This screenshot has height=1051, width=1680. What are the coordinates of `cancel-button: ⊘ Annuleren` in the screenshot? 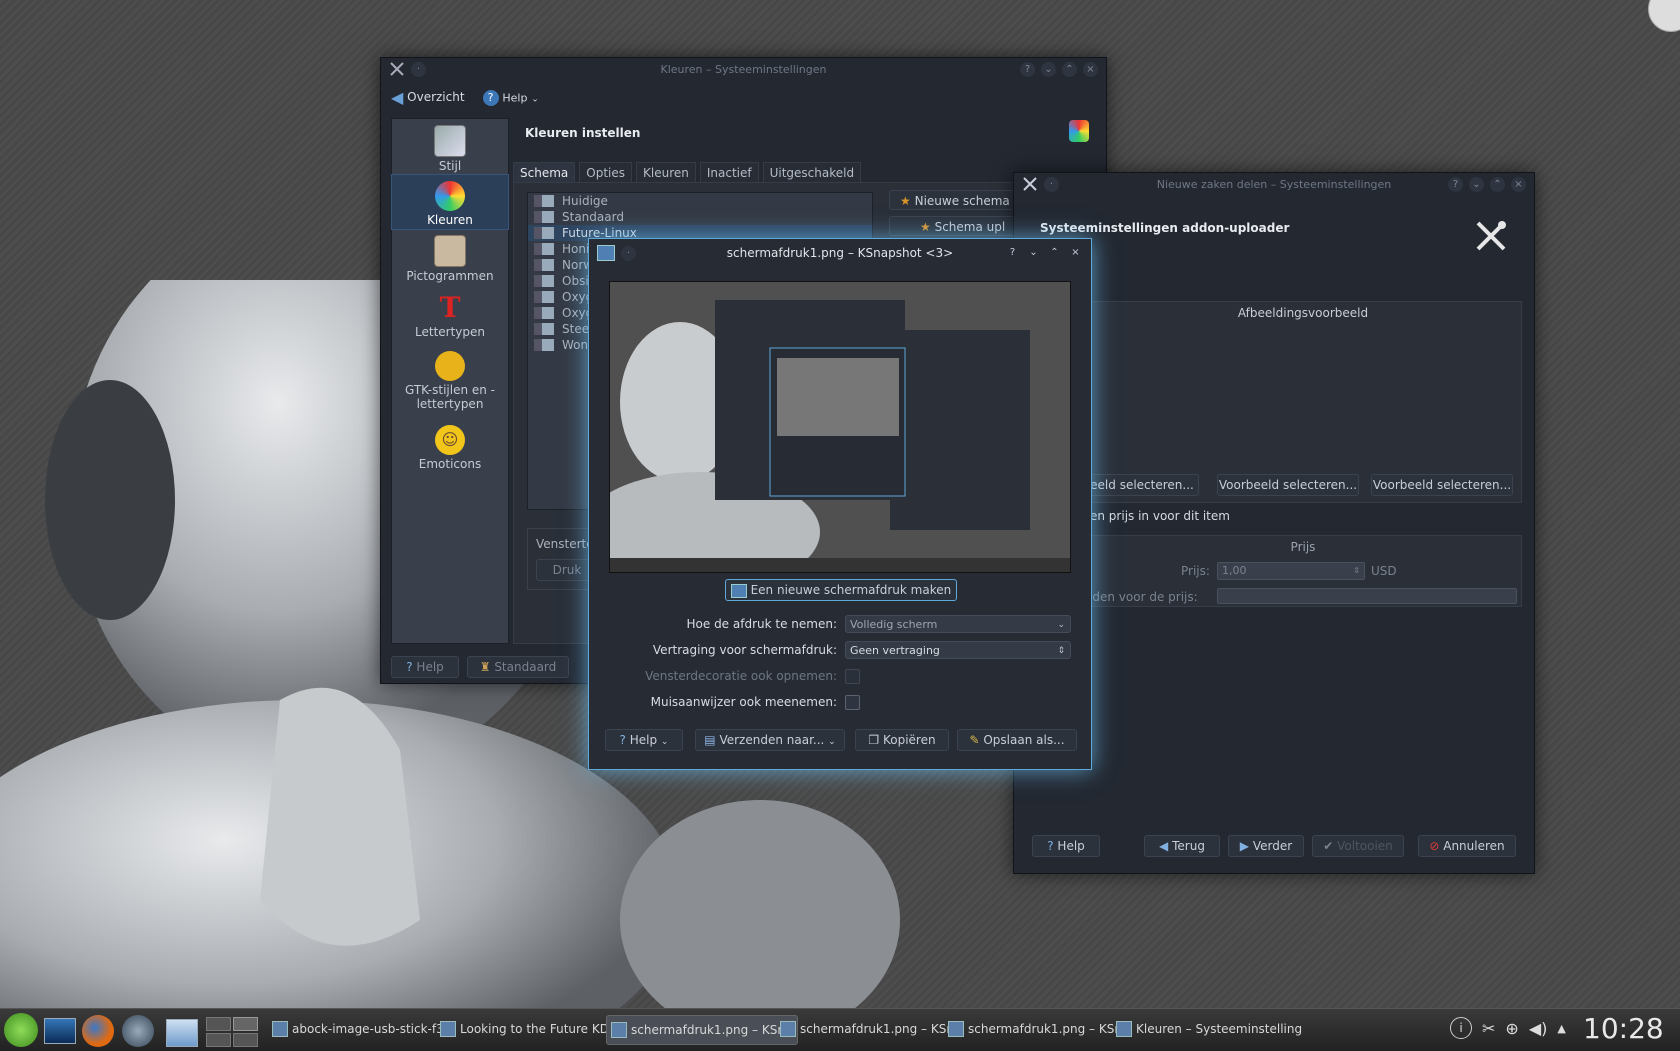 It's located at (1467, 846).